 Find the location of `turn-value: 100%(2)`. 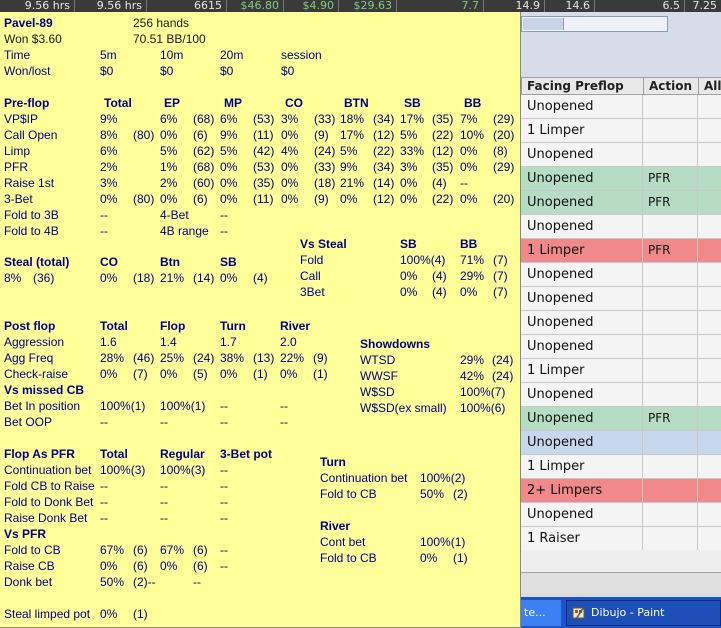

turn-value: 100%(2) is located at coordinates (443, 478).